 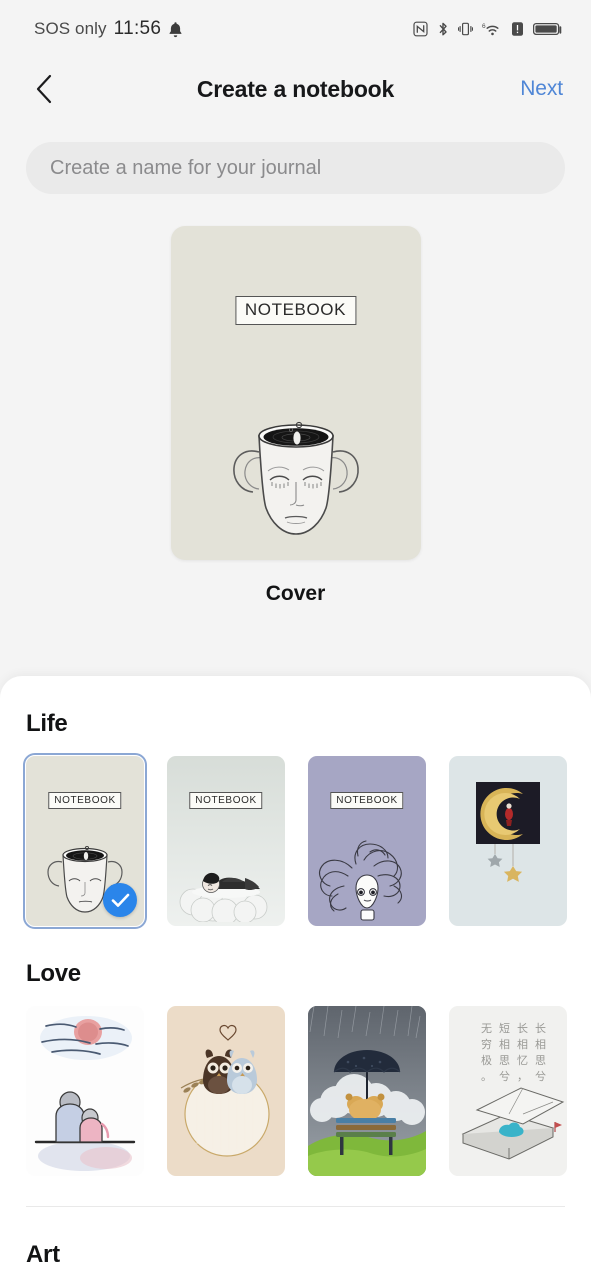 I want to click on status-bar-right: 6, so click(x=488, y=29).